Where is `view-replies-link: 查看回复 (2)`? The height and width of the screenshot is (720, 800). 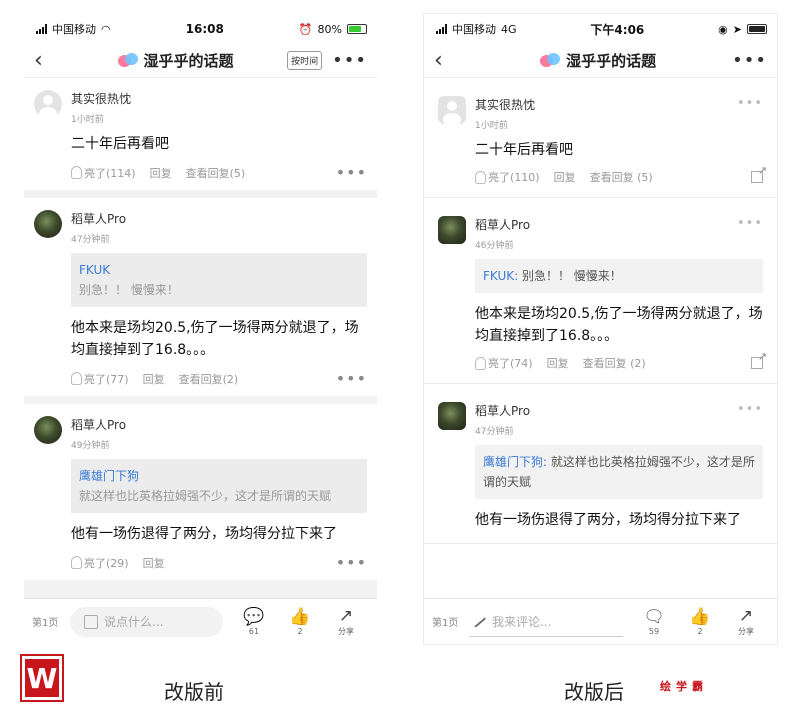
view-replies-link: 查看回复 (2) is located at coordinates (614, 363).